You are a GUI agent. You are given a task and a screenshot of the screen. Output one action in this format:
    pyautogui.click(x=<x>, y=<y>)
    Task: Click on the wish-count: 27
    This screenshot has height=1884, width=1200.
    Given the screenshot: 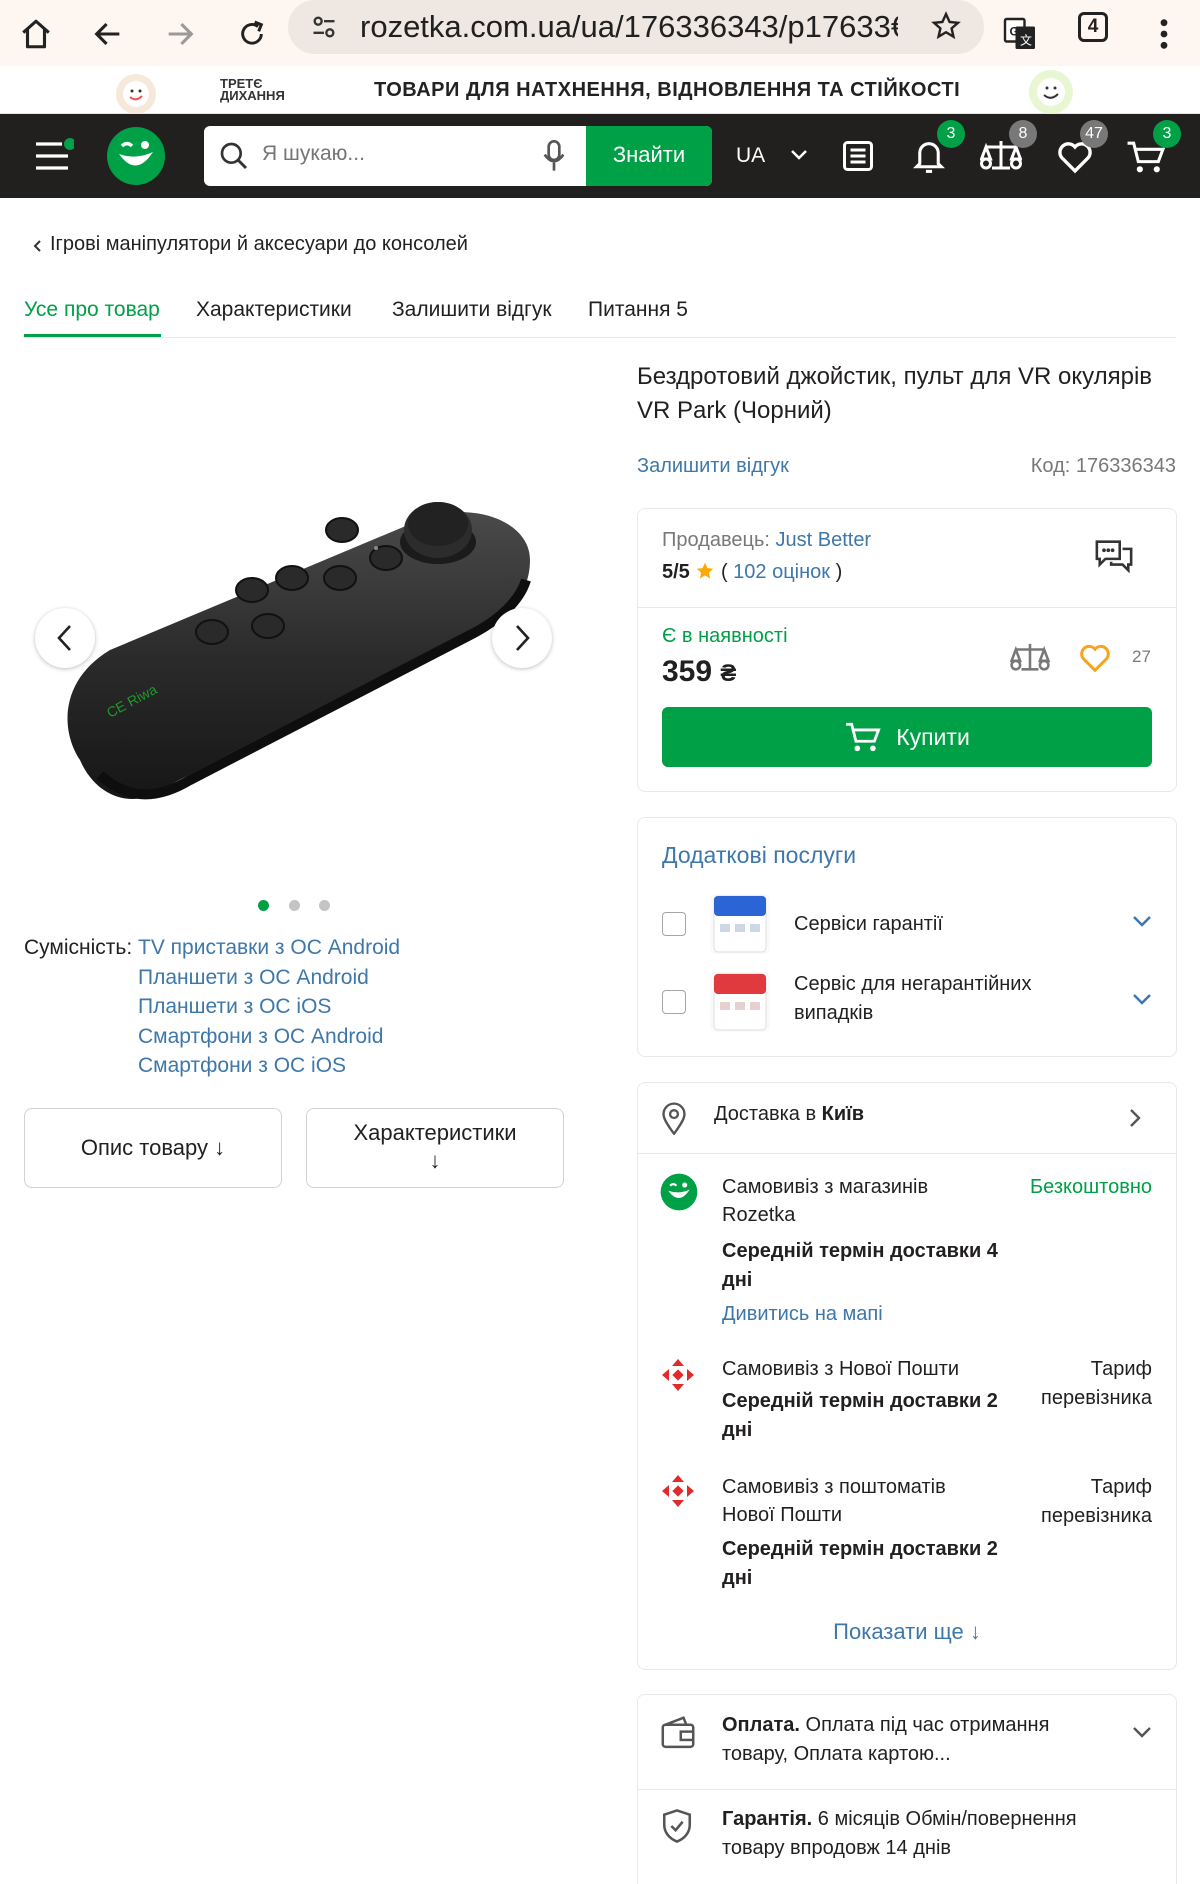 What is the action you would take?
    pyautogui.click(x=1141, y=656)
    